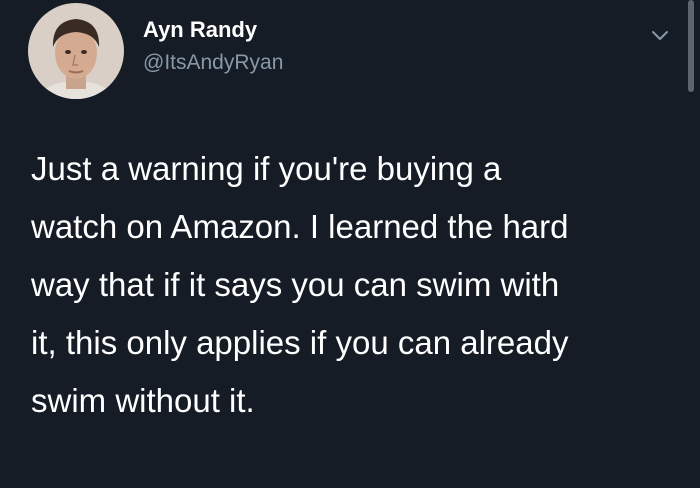  I want to click on author-handle: @ItsAndyRyan, so click(213, 63).